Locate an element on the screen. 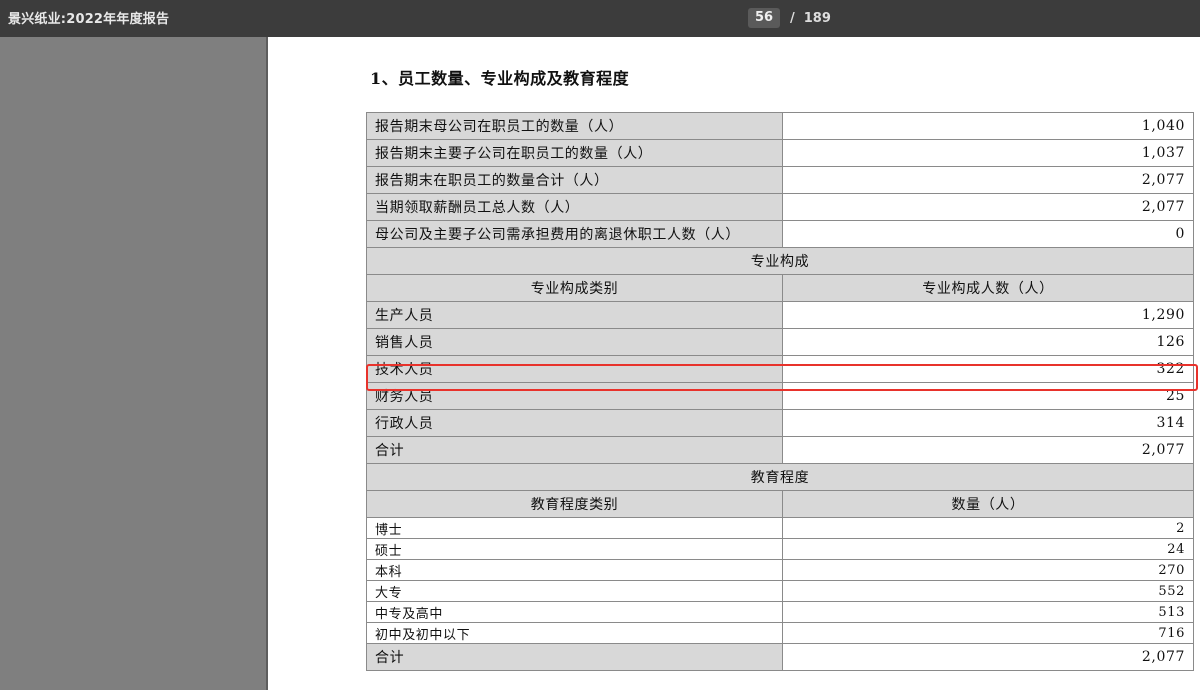 The width and height of the screenshot is (1200, 690). page-navigator: 56 / 189 is located at coordinates (789, 18).